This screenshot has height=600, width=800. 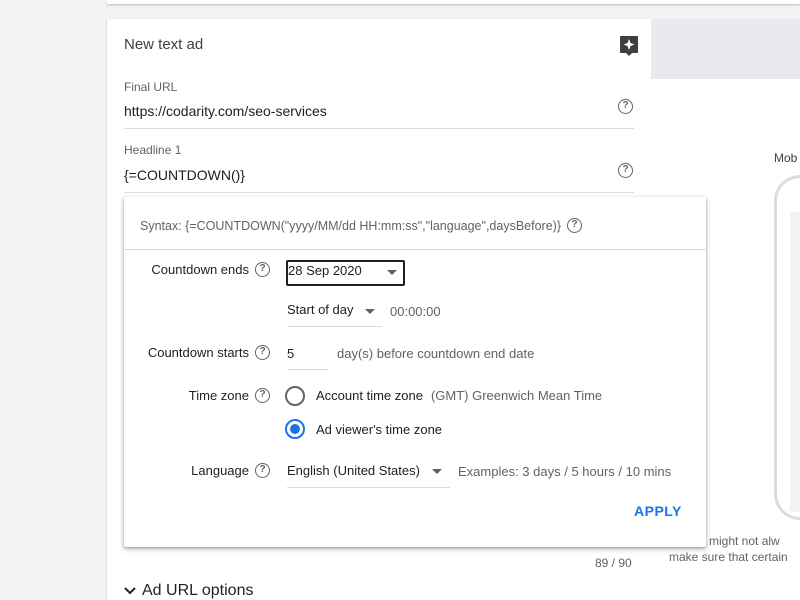 What do you see at coordinates (198, 352) in the screenshot?
I see `countdown-starts-text: Countdown starts` at bounding box center [198, 352].